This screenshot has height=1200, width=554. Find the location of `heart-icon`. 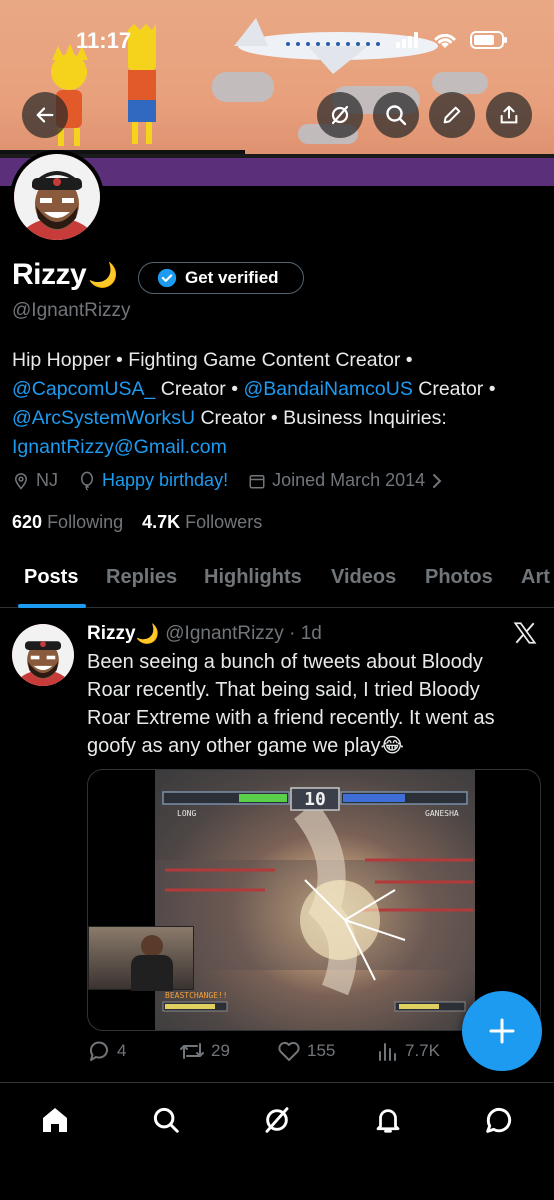

heart-icon is located at coordinates (289, 1051).